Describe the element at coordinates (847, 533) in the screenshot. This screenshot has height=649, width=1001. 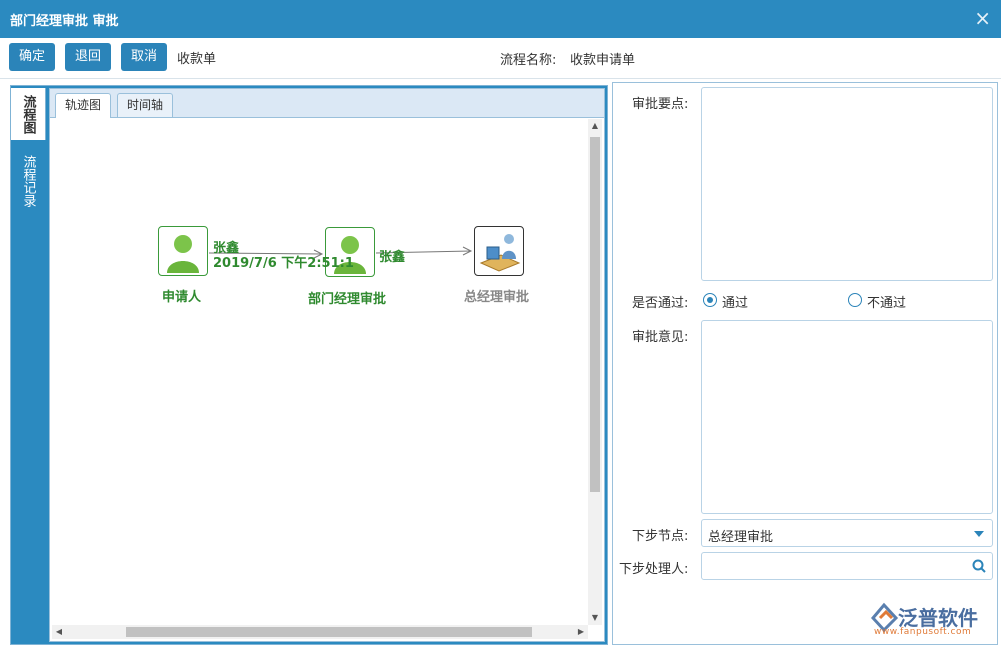
I see `next-node-select: 总经理审批` at that location.